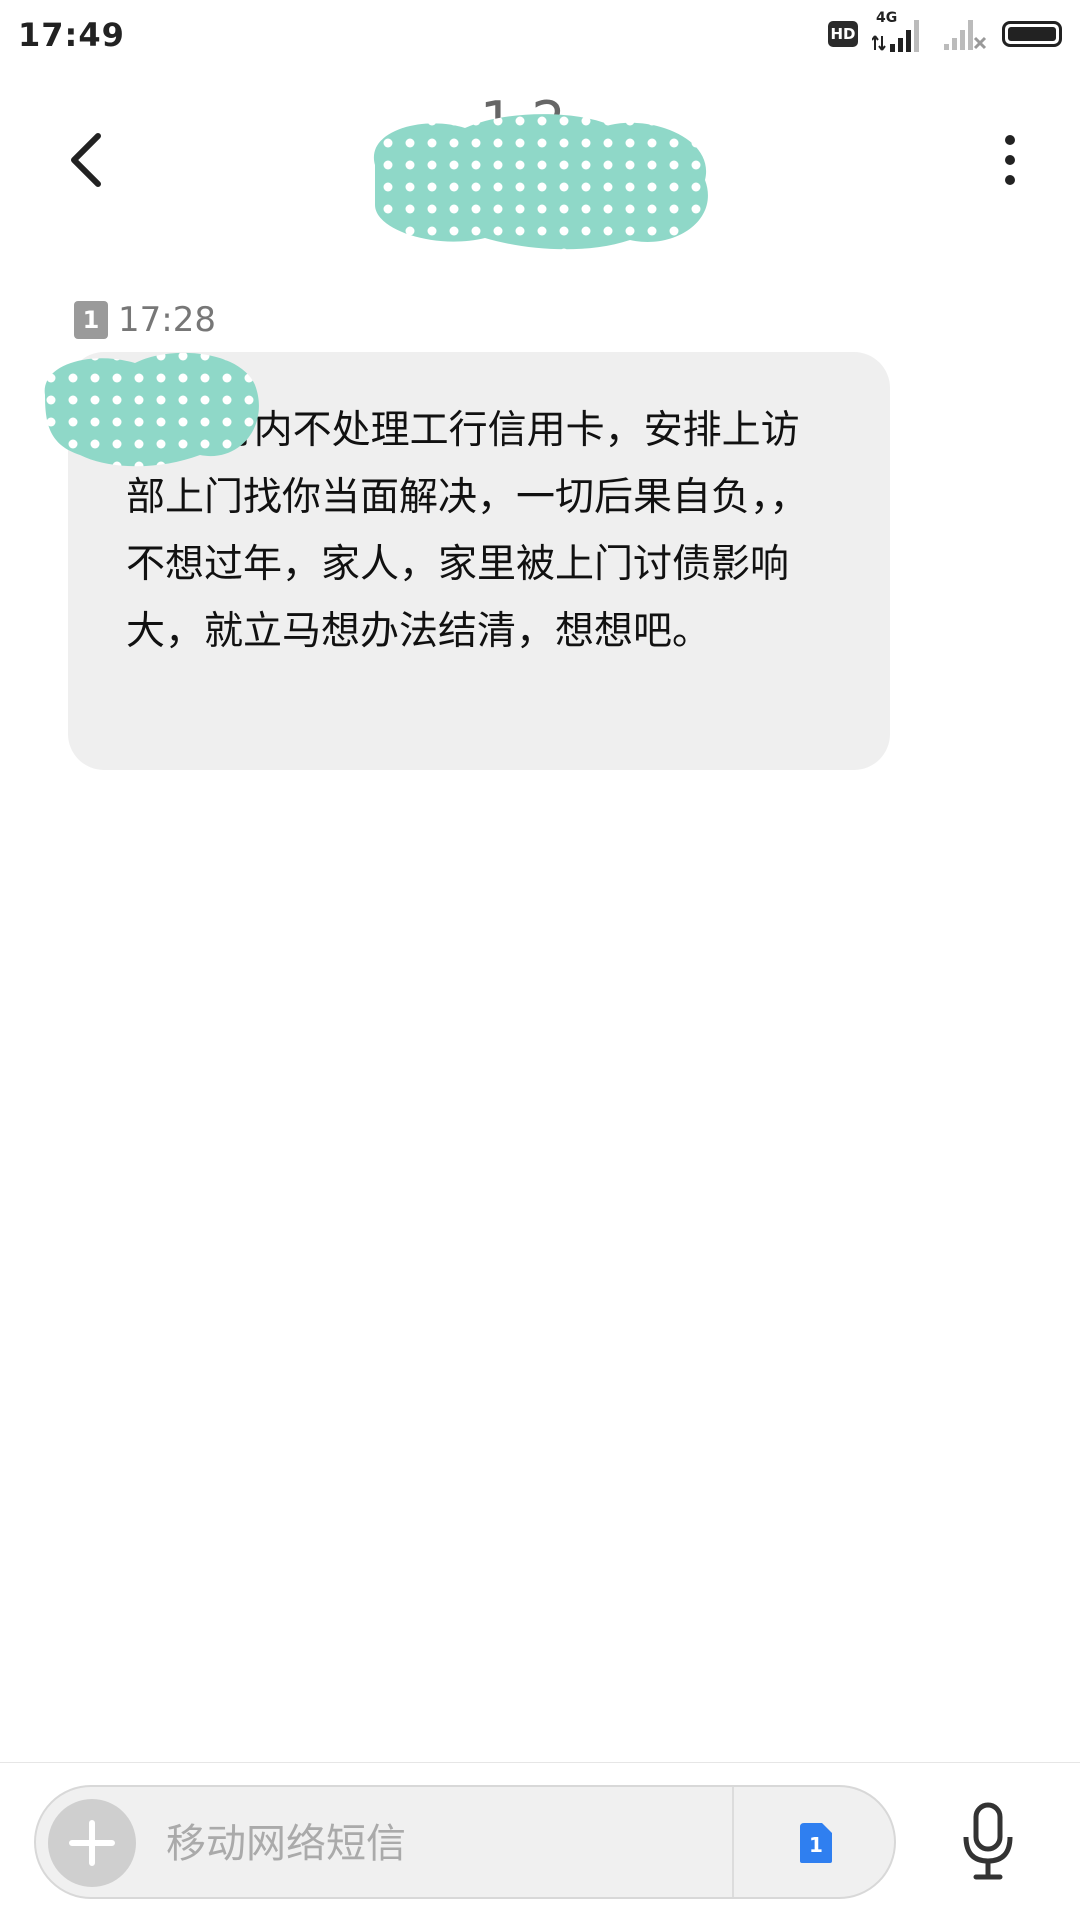  I want to click on plus-icon, so click(92, 1843).